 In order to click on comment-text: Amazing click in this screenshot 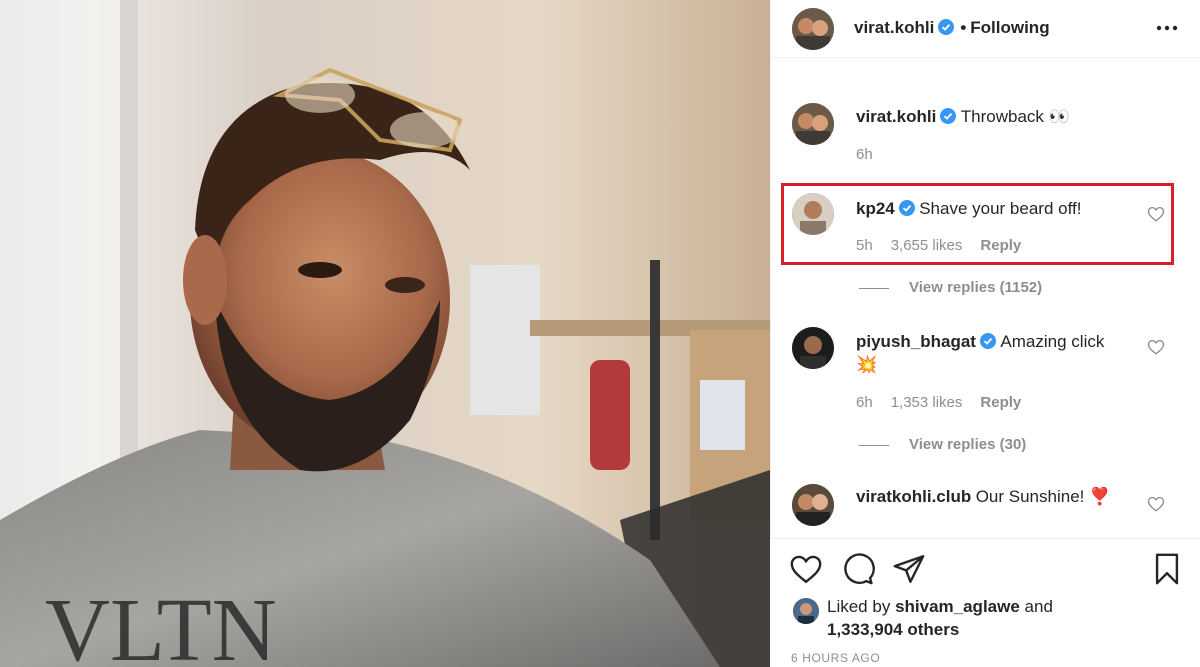, I will do `click(1052, 341)`.